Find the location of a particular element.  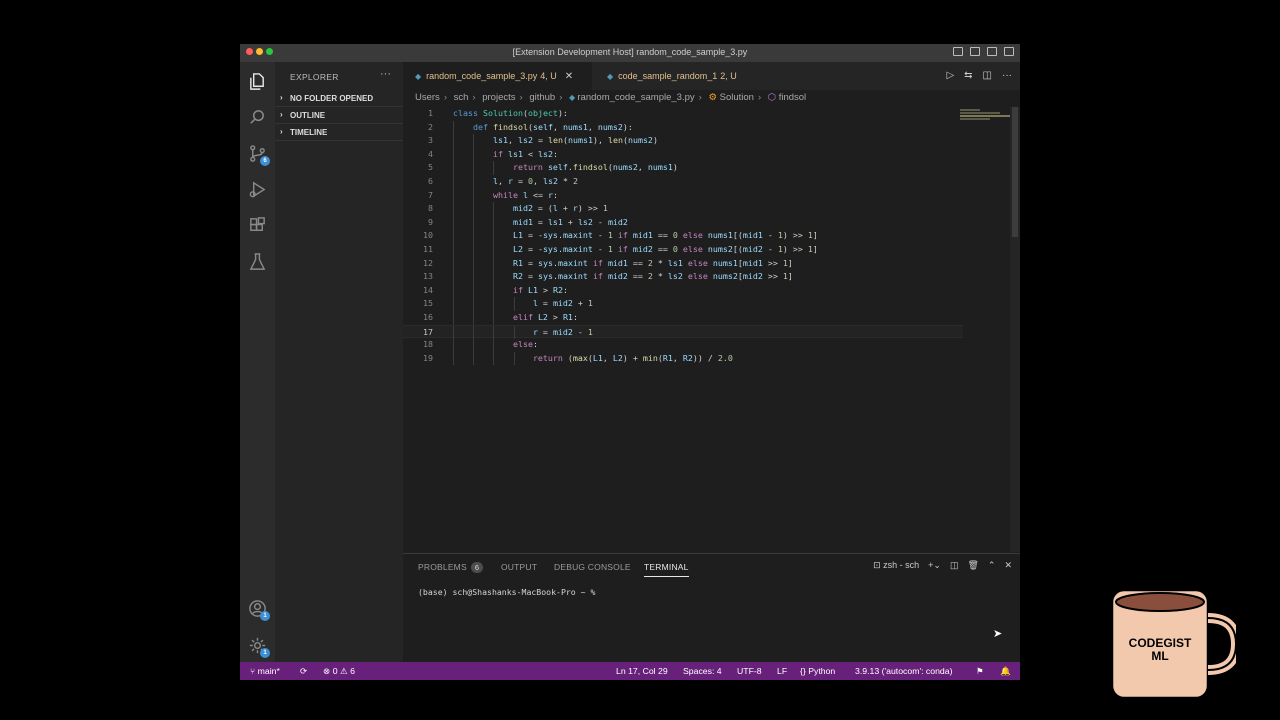

section-timeline: › TIMELINE is located at coordinates (339, 133).